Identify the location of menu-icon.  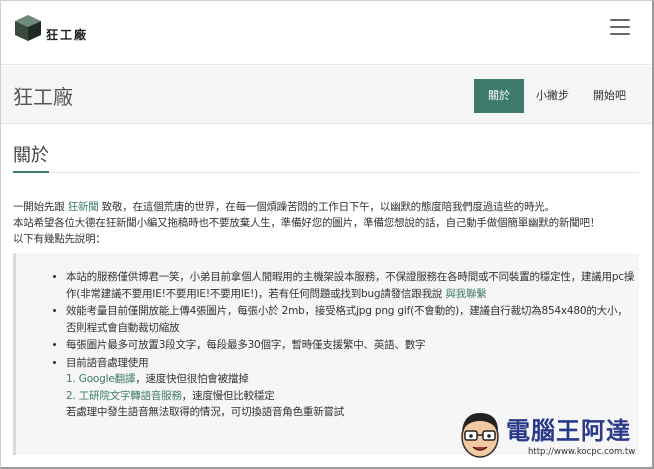
(620, 27).